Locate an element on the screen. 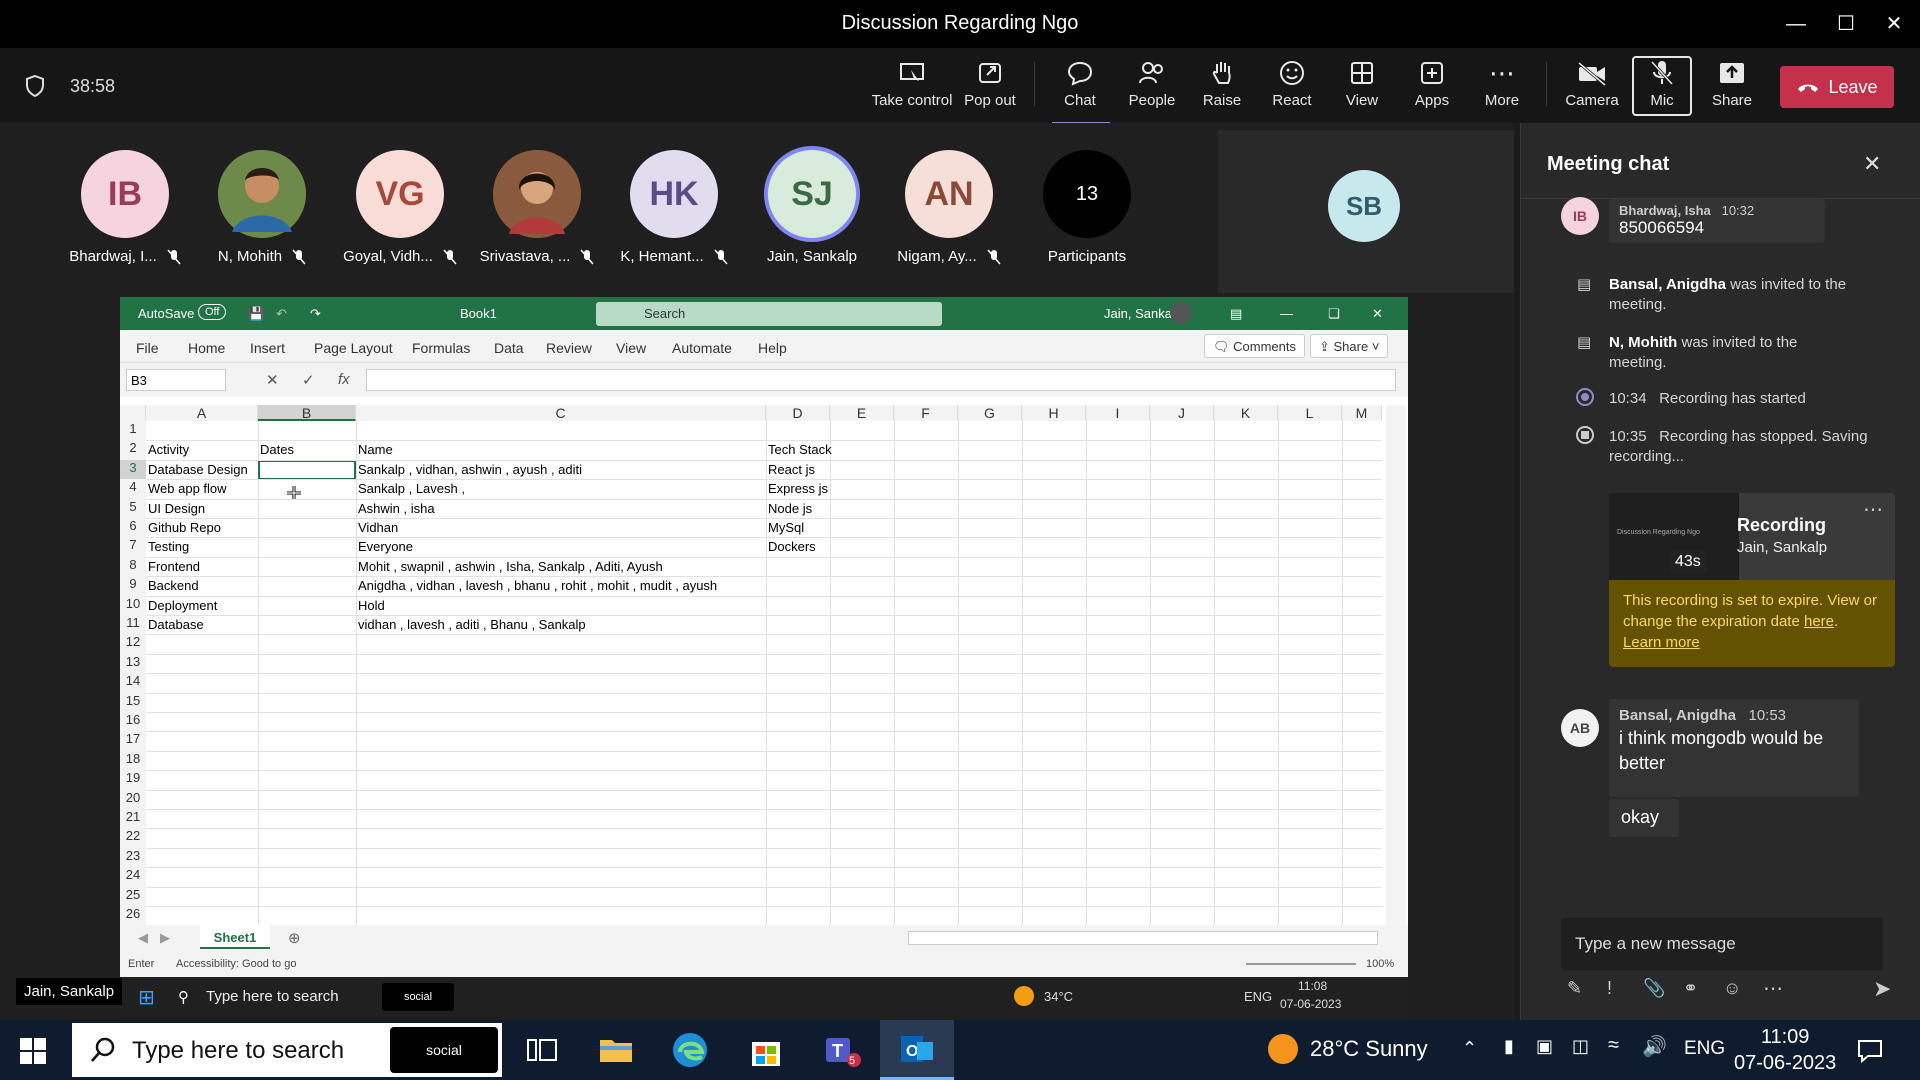  notifications-icon is located at coordinates (1870, 1051).